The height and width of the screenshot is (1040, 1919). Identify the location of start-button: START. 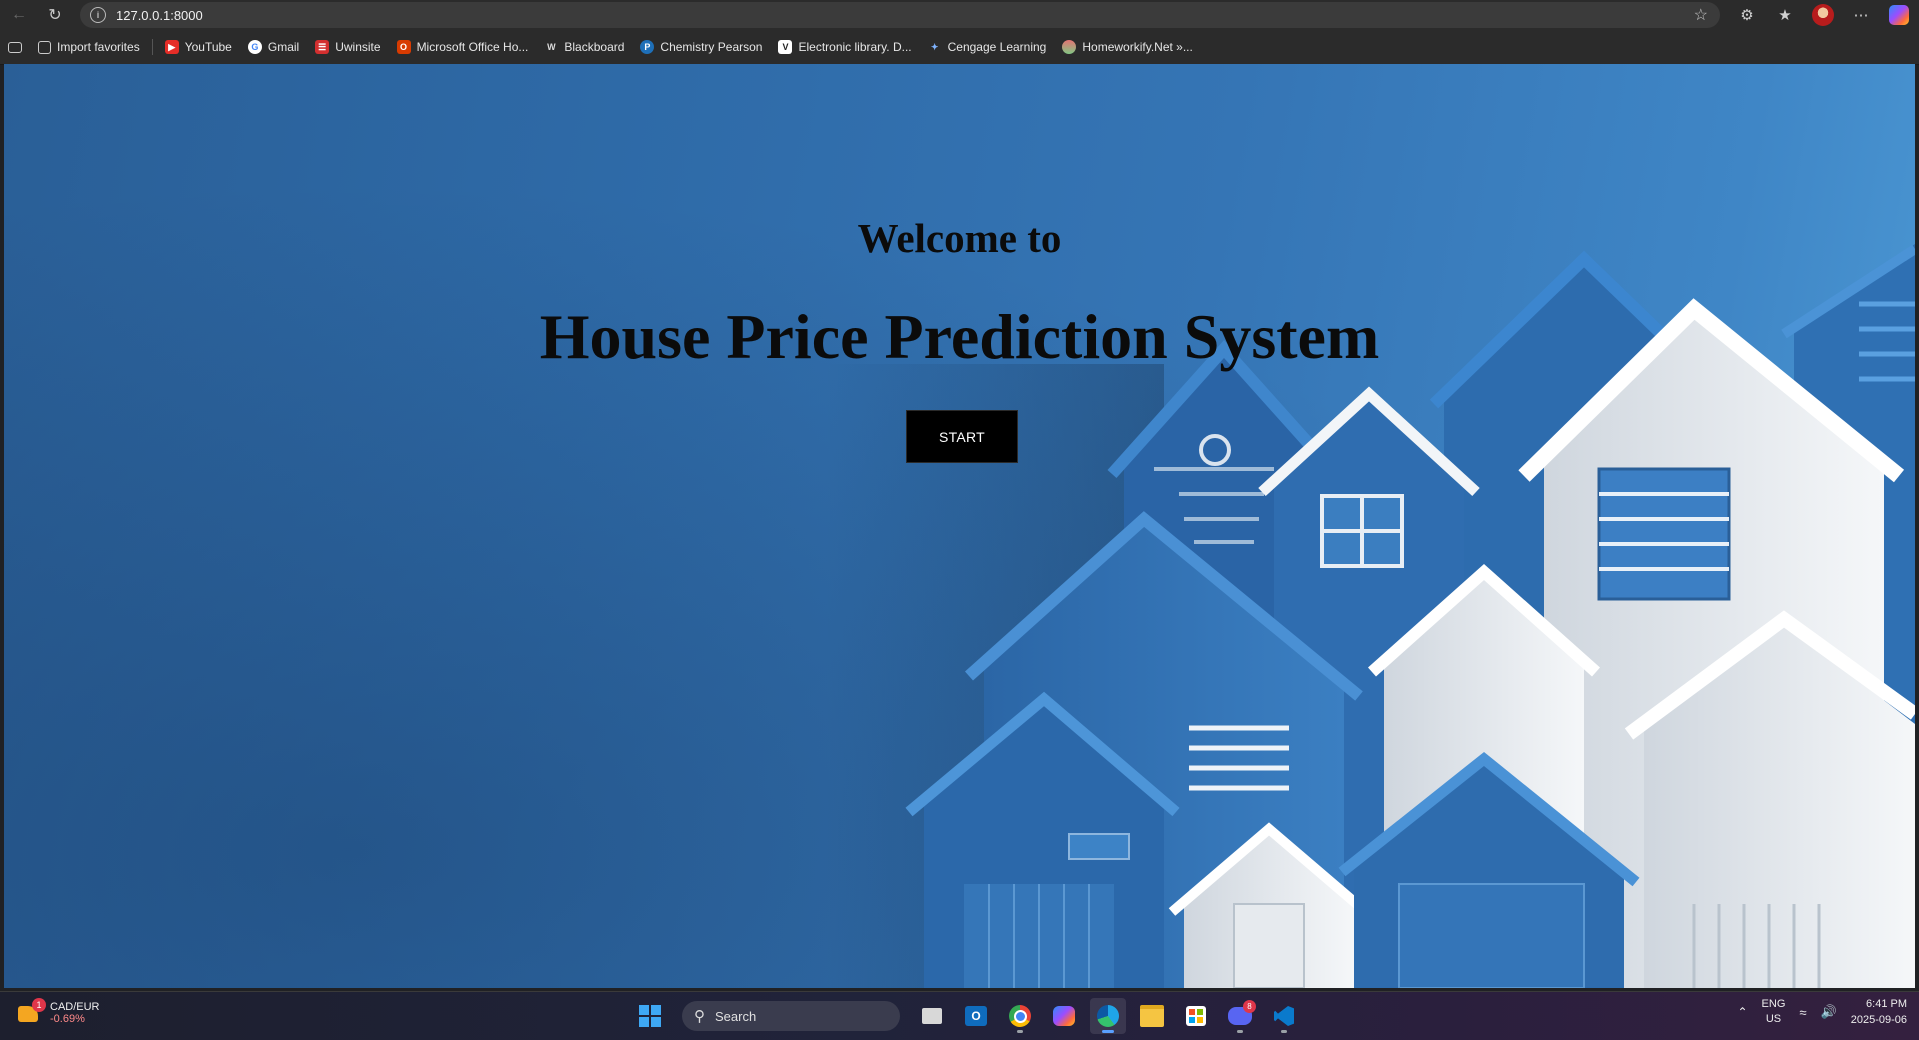
(962, 436).